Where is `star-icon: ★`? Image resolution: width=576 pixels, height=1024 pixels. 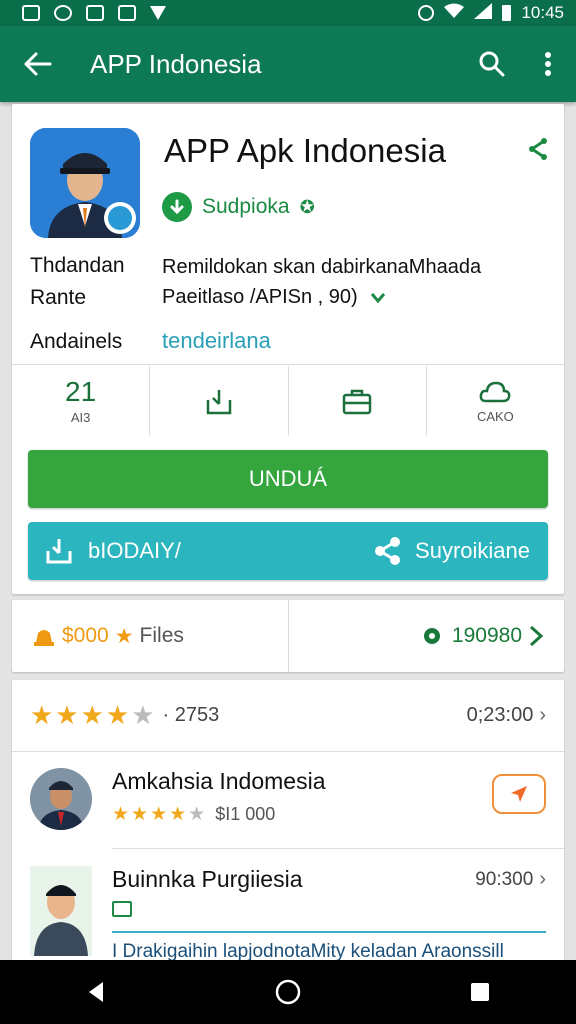
star-icon: ★ is located at coordinates (124, 636).